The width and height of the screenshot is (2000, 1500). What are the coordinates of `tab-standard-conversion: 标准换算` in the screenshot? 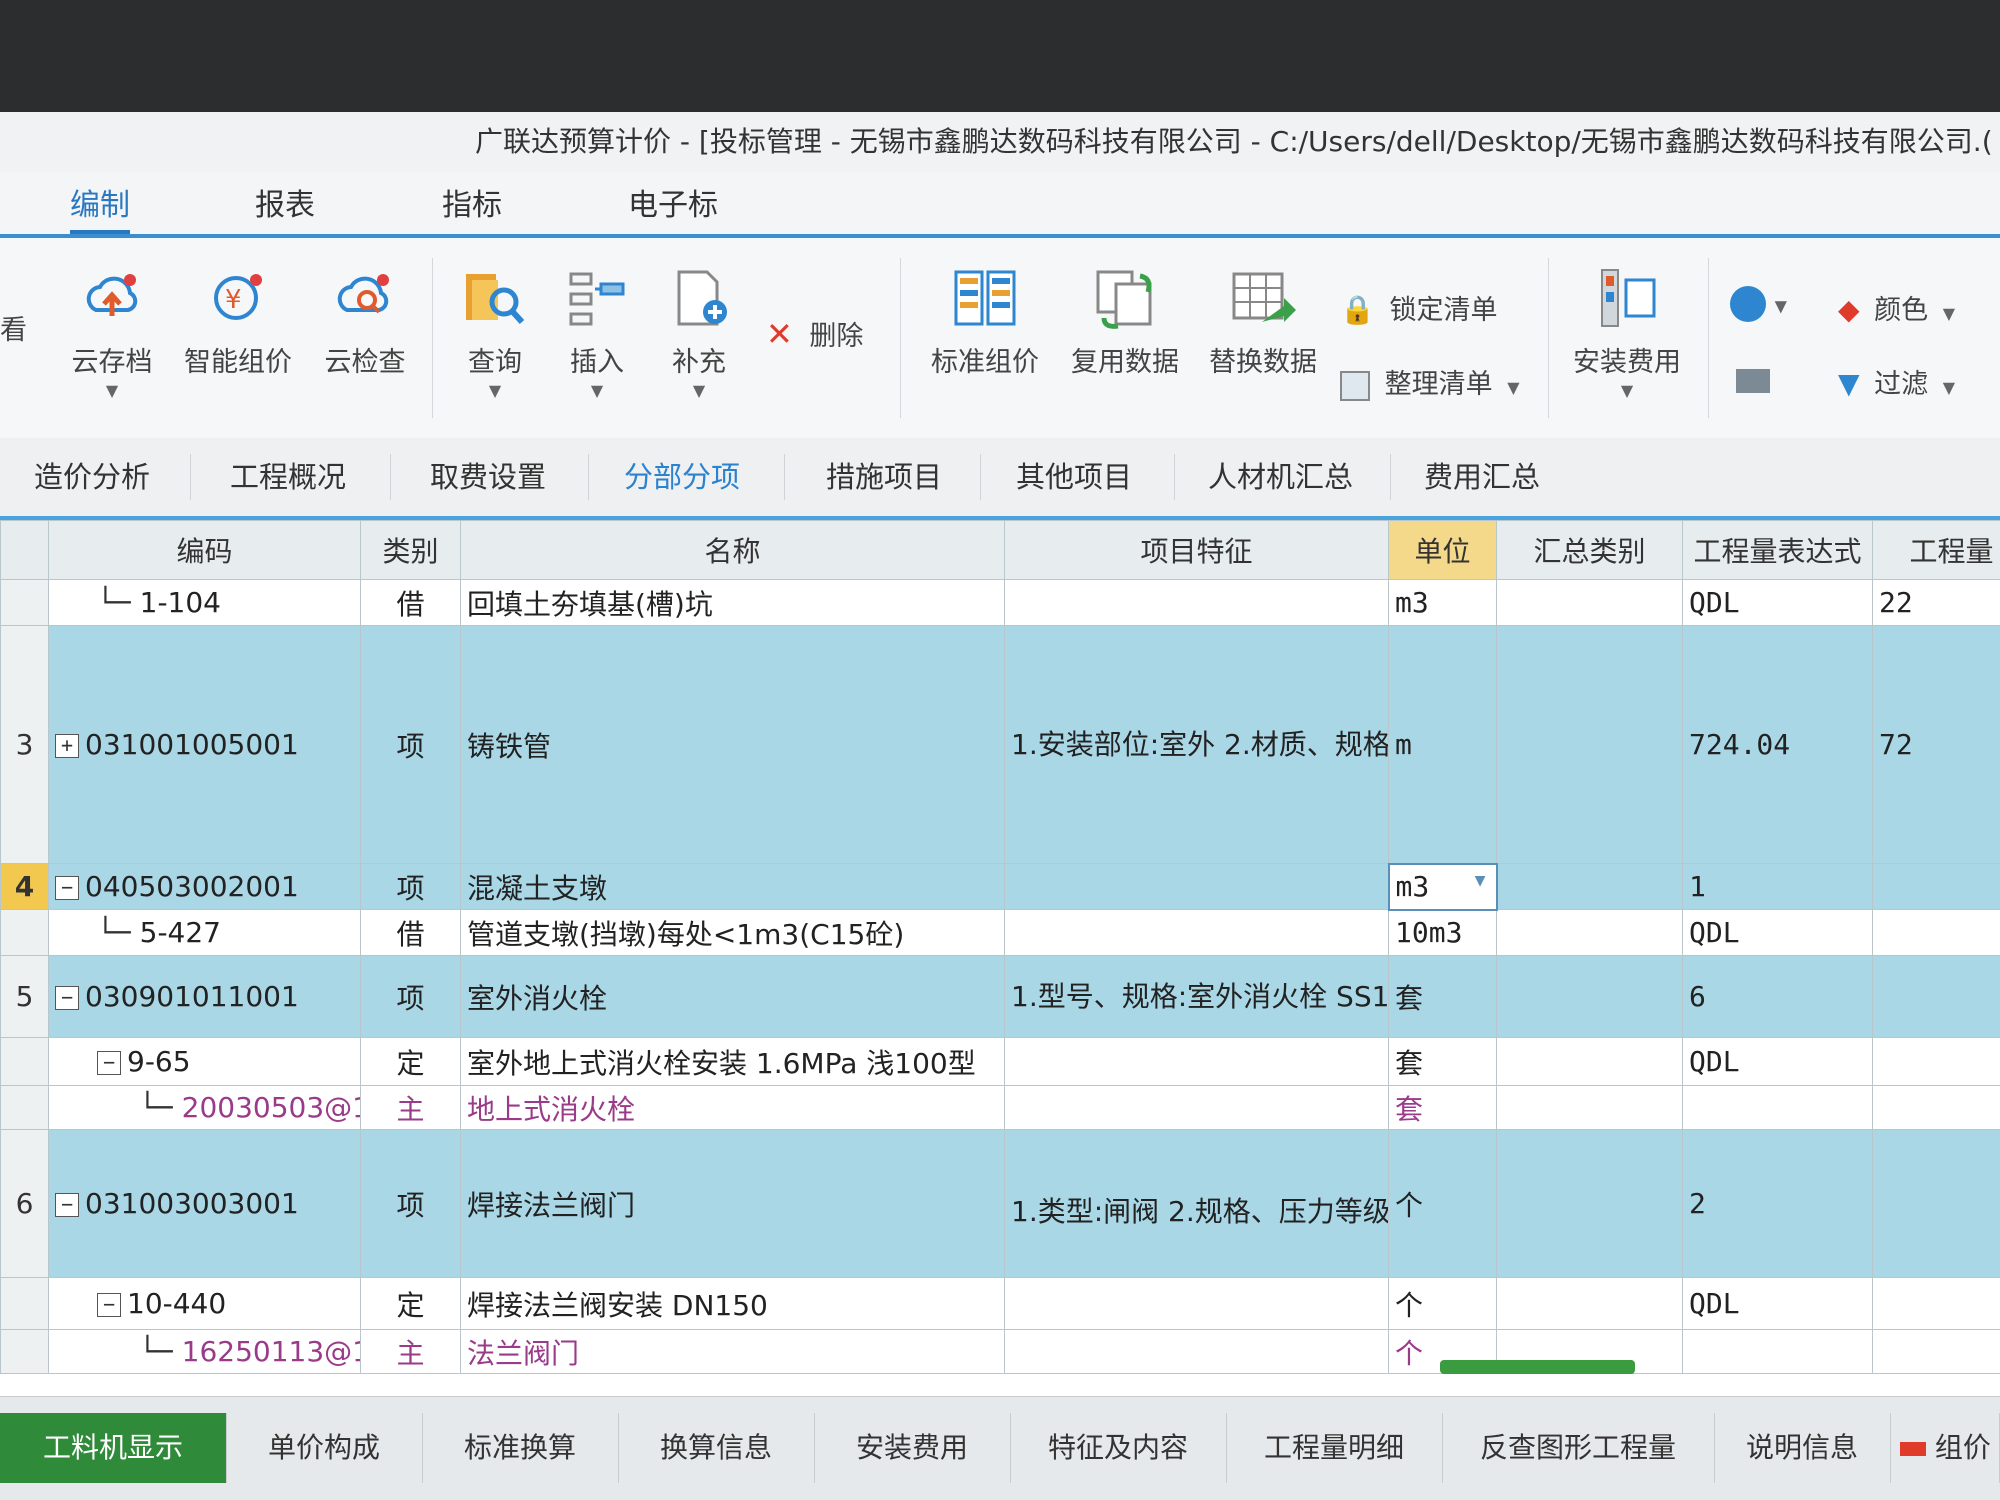 It's located at (520, 1448).